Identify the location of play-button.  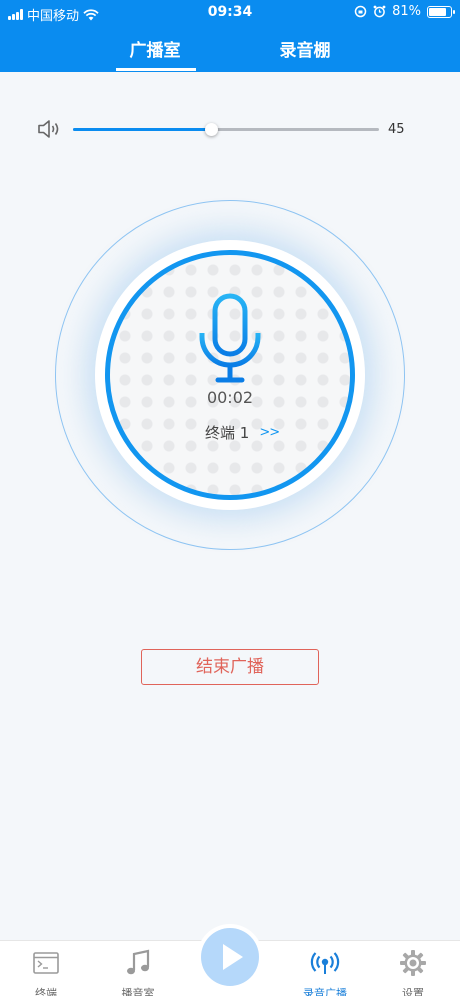
(230, 957).